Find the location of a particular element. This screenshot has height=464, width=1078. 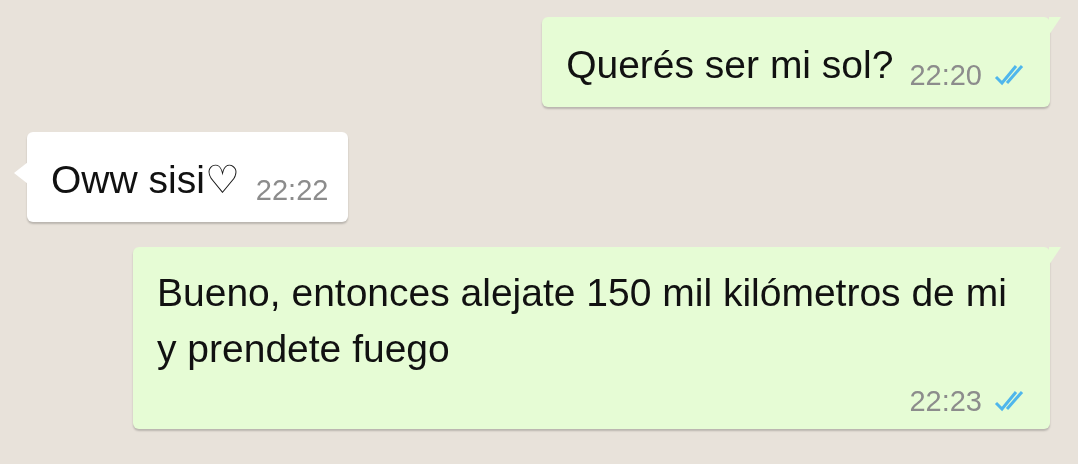

message-time: 22:20 is located at coordinates (945, 75).